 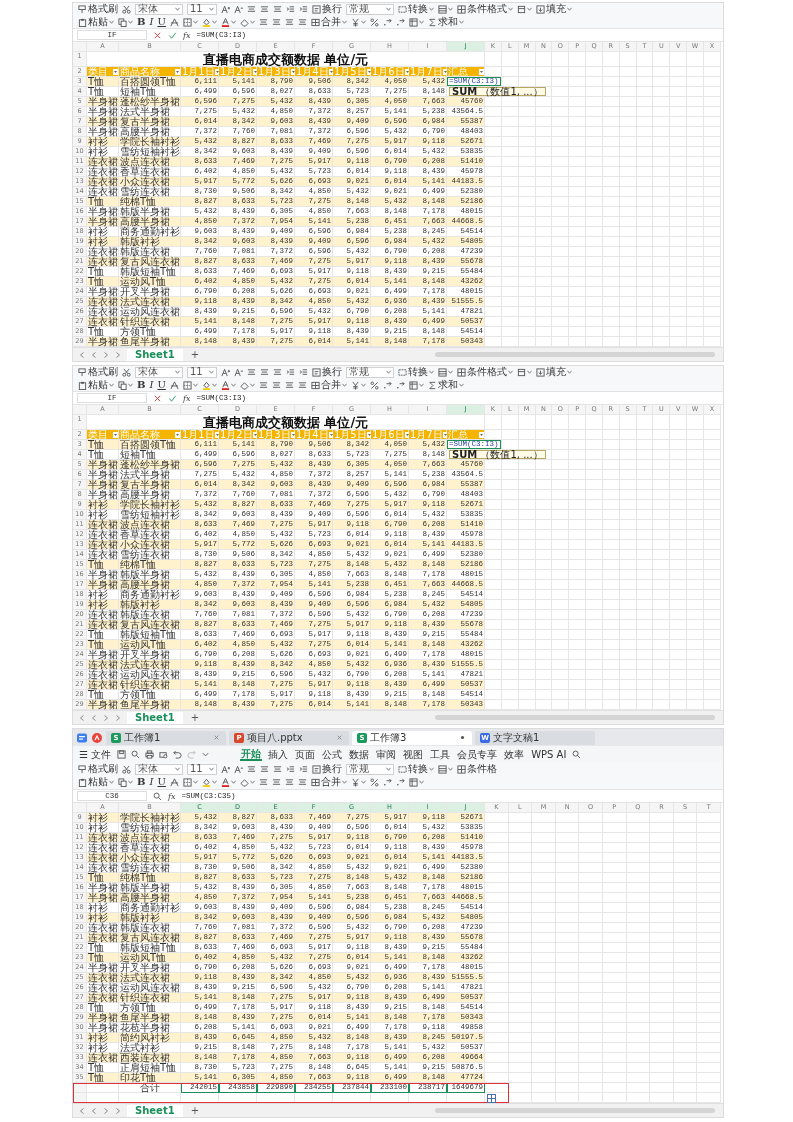 I want to click on dropdown-field: 常规, so click(x=370, y=9).